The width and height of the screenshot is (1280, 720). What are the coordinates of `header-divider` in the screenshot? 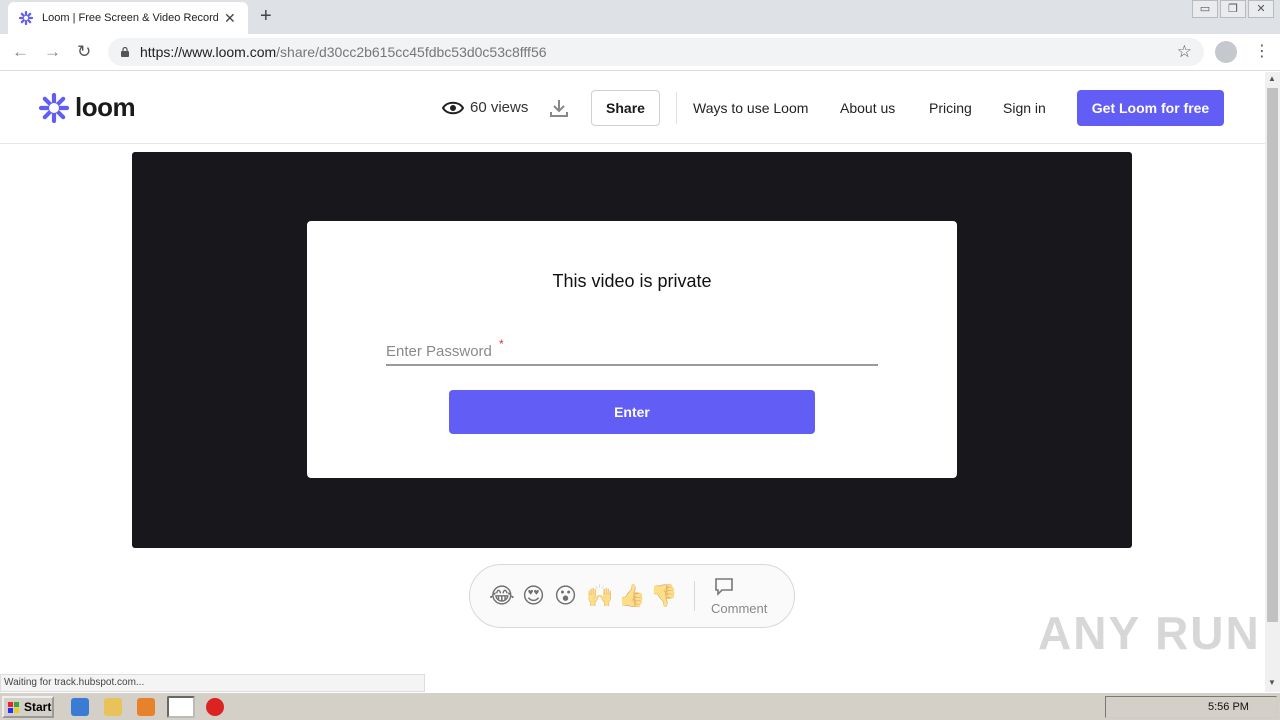 It's located at (676, 108).